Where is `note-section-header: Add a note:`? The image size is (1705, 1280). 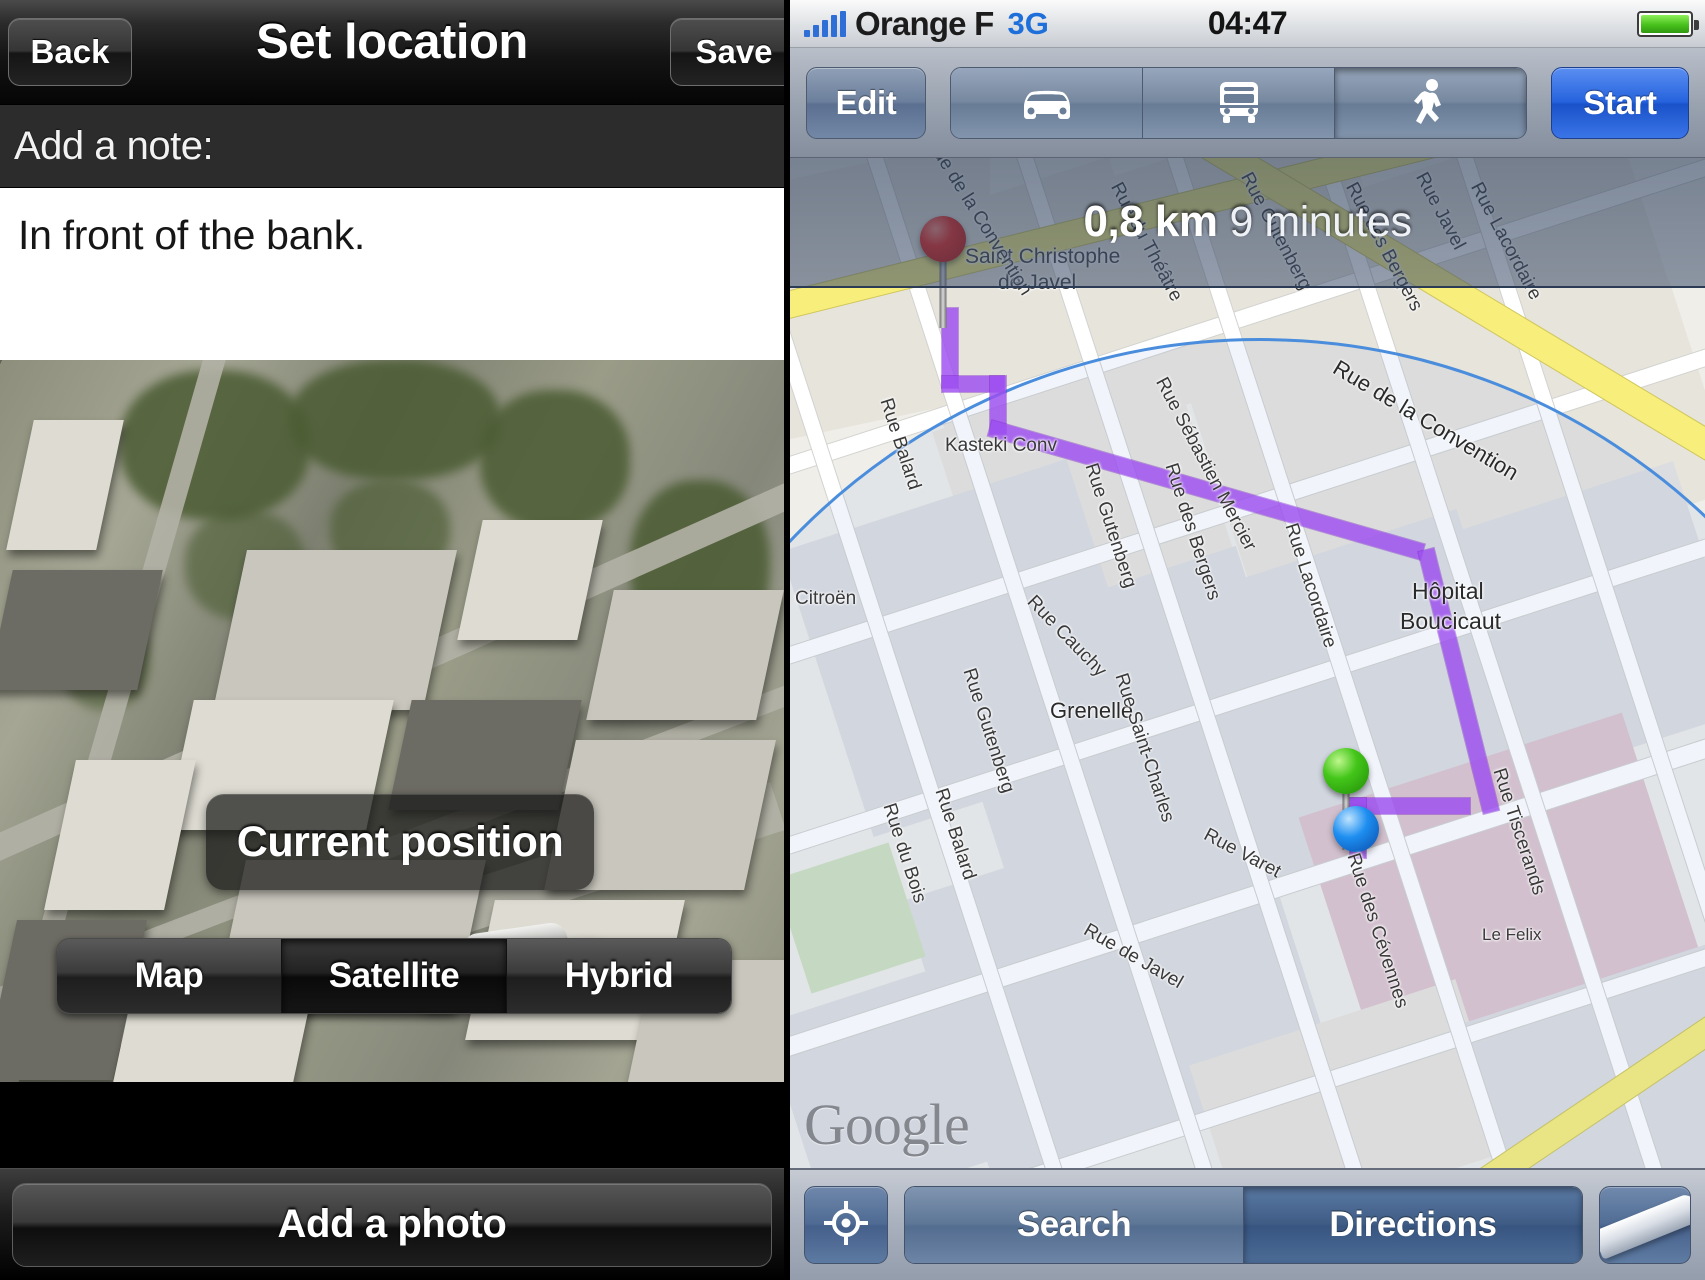
note-section-header: Add a note: is located at coordinates (392, 146).